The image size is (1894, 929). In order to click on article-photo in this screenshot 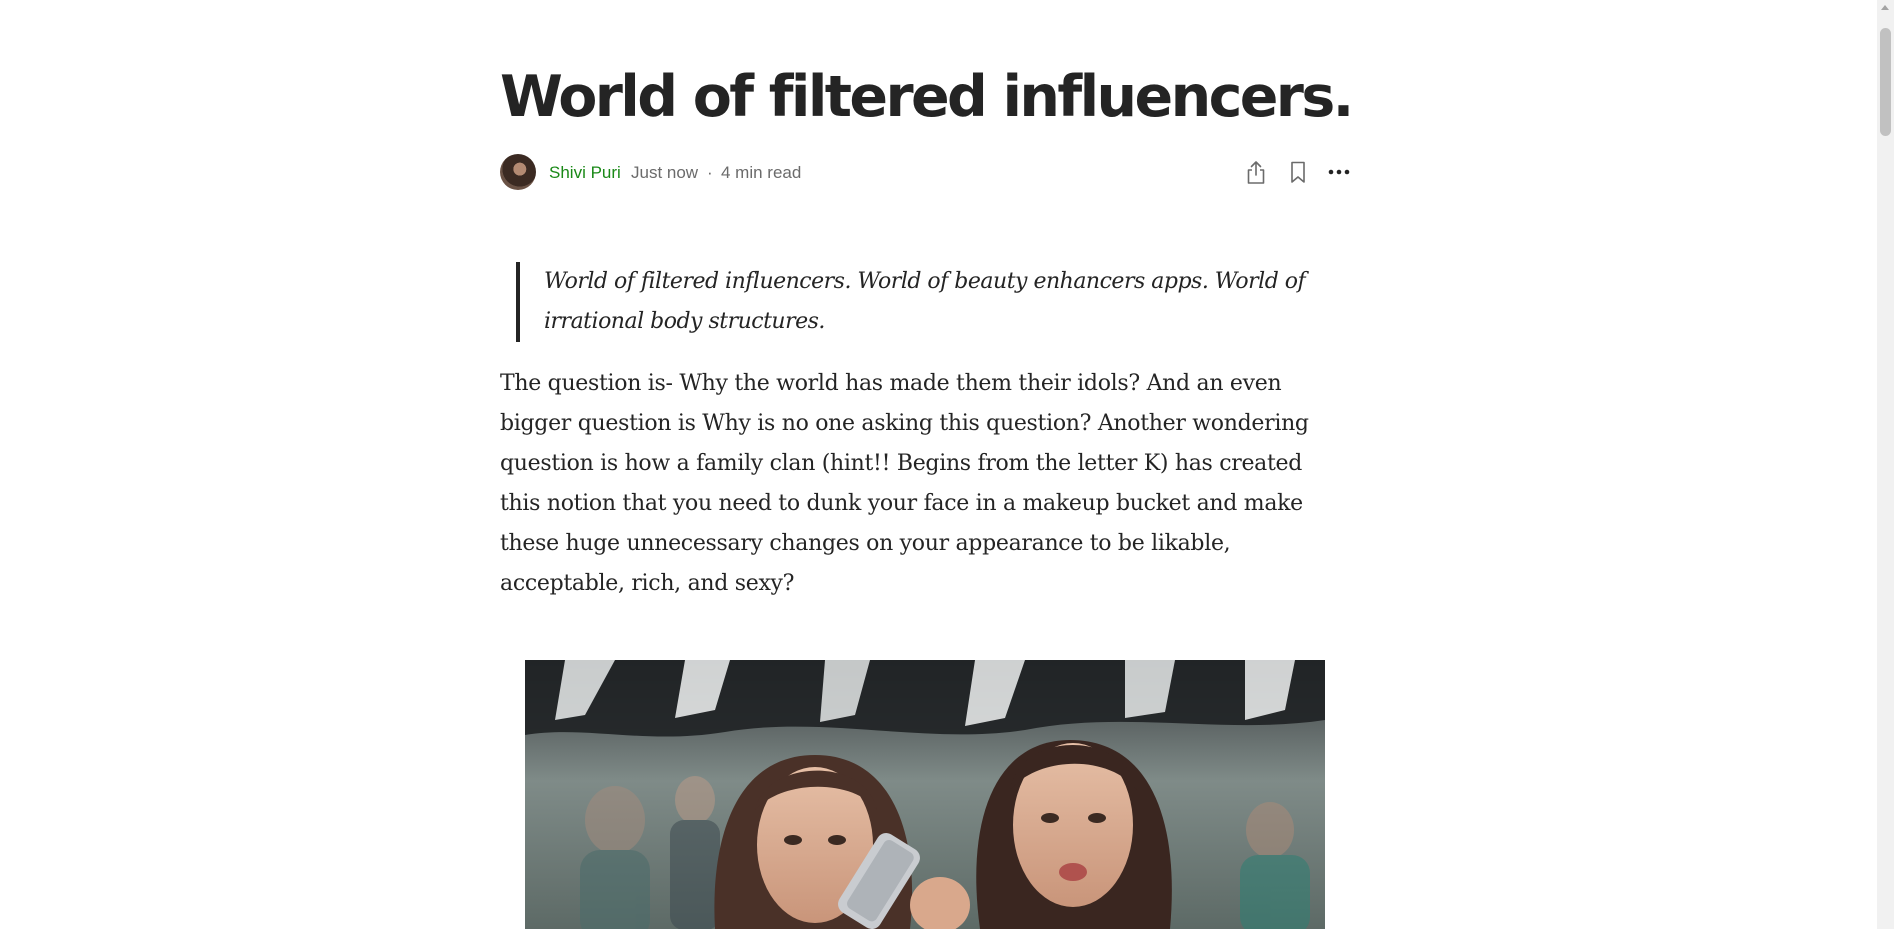, I will do `click(925, 794)`.